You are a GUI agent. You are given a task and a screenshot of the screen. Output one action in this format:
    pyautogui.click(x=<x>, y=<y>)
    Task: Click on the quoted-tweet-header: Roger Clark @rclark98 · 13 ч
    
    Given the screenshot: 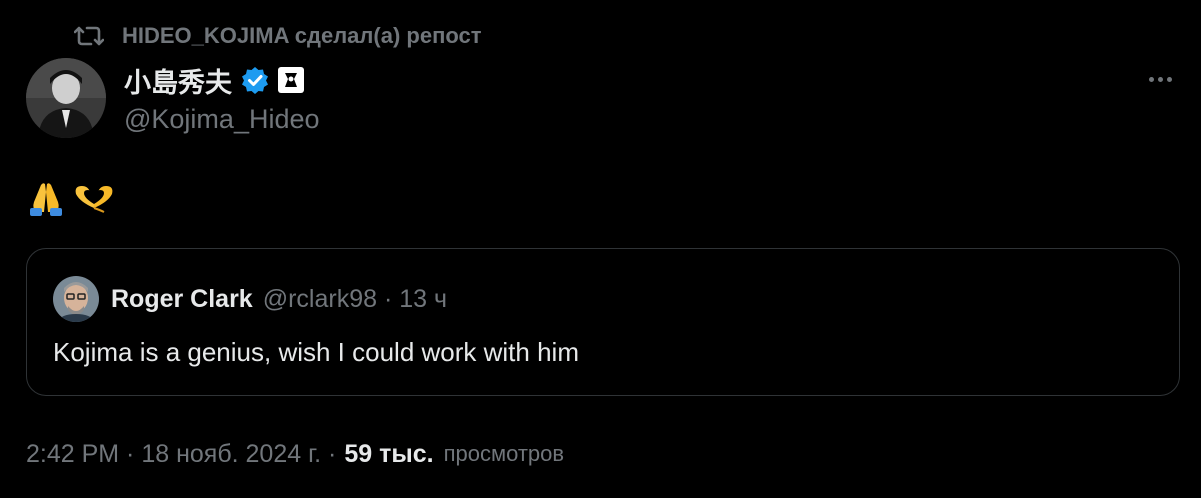 What is the action you would take?
    pyautogui.click(x=250, y=299)
    